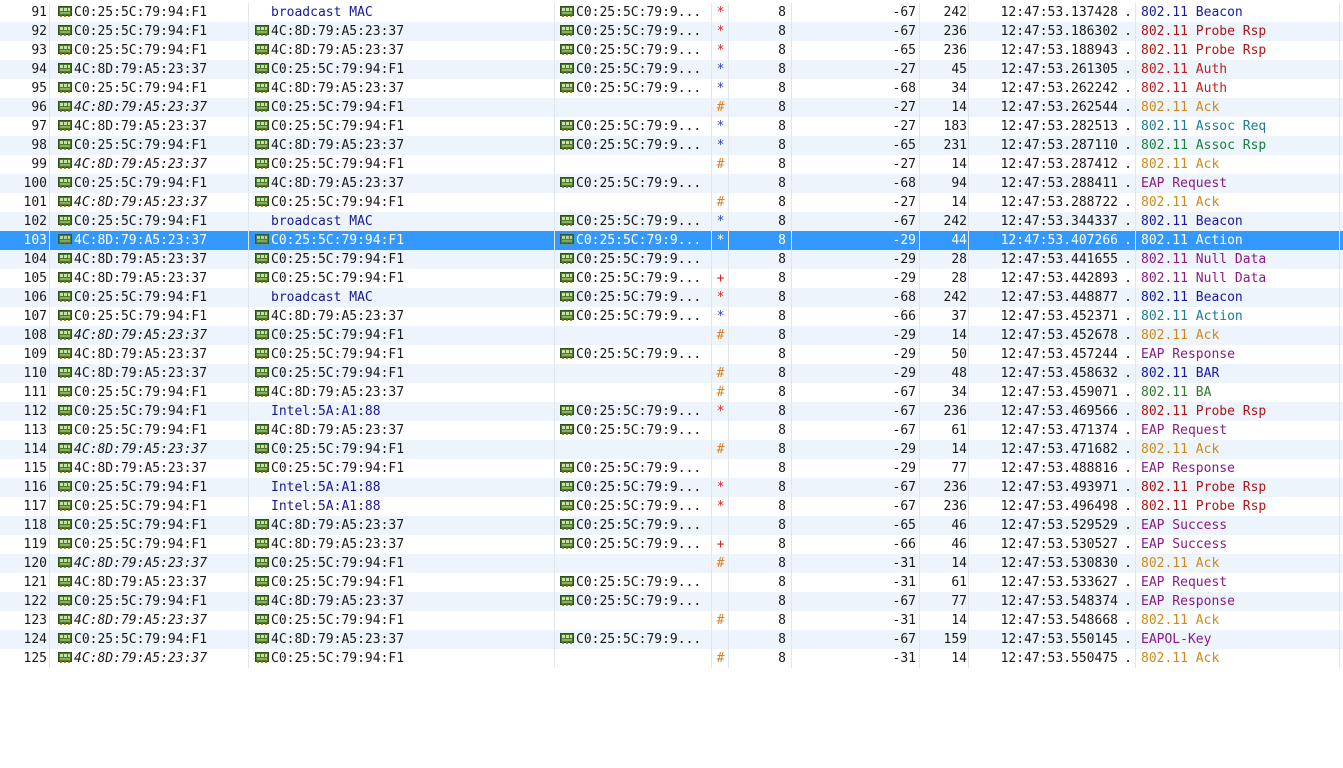 This screenshot has width=1343, height=768. I want to click on signal-value: -66, so click(856, 316).